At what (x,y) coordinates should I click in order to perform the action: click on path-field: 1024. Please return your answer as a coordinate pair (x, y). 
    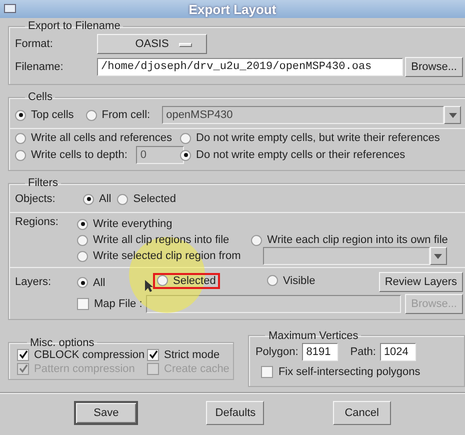
    Looking at the image, I should click on (398, 351).